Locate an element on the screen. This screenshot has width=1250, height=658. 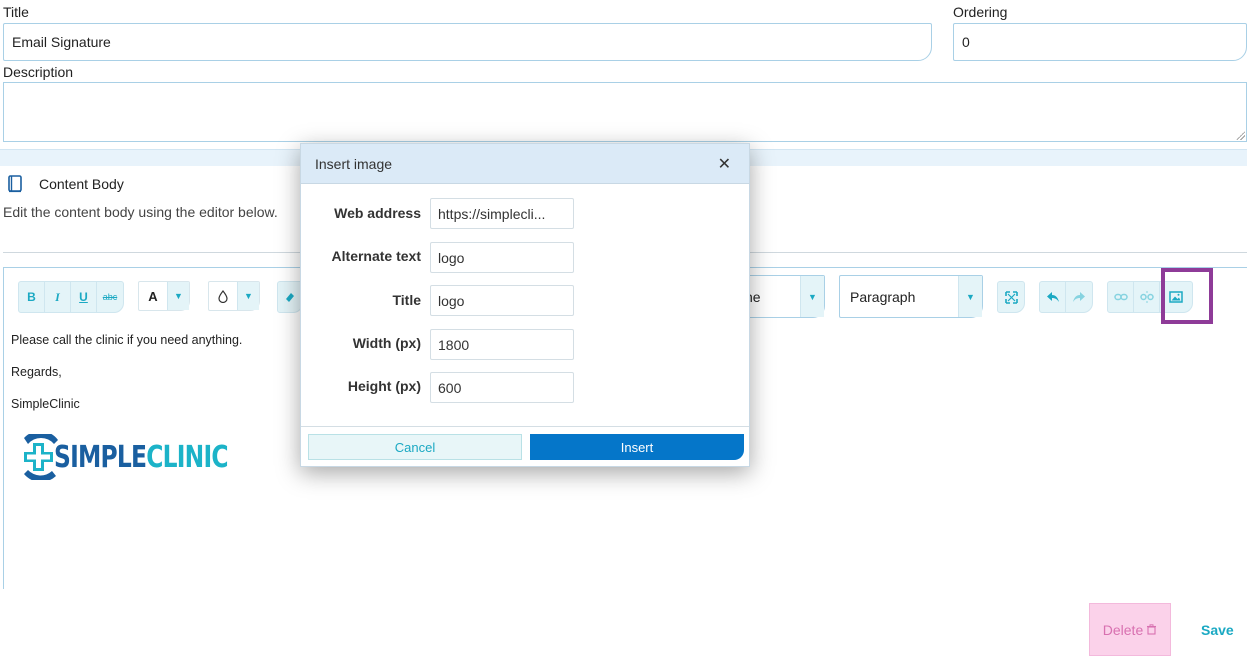
description-label: Description is located at coordinates (38, 72).